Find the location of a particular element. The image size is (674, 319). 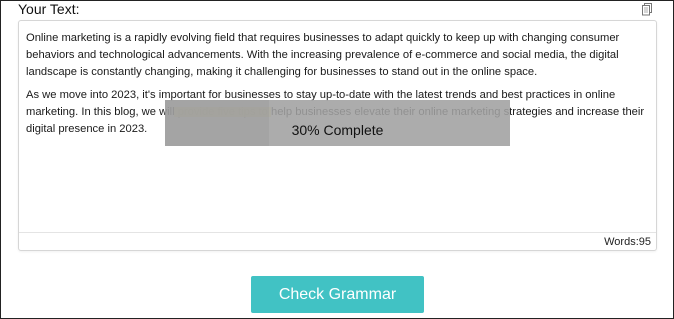

word-count: Words:95 is located at coordinates (627, 242).